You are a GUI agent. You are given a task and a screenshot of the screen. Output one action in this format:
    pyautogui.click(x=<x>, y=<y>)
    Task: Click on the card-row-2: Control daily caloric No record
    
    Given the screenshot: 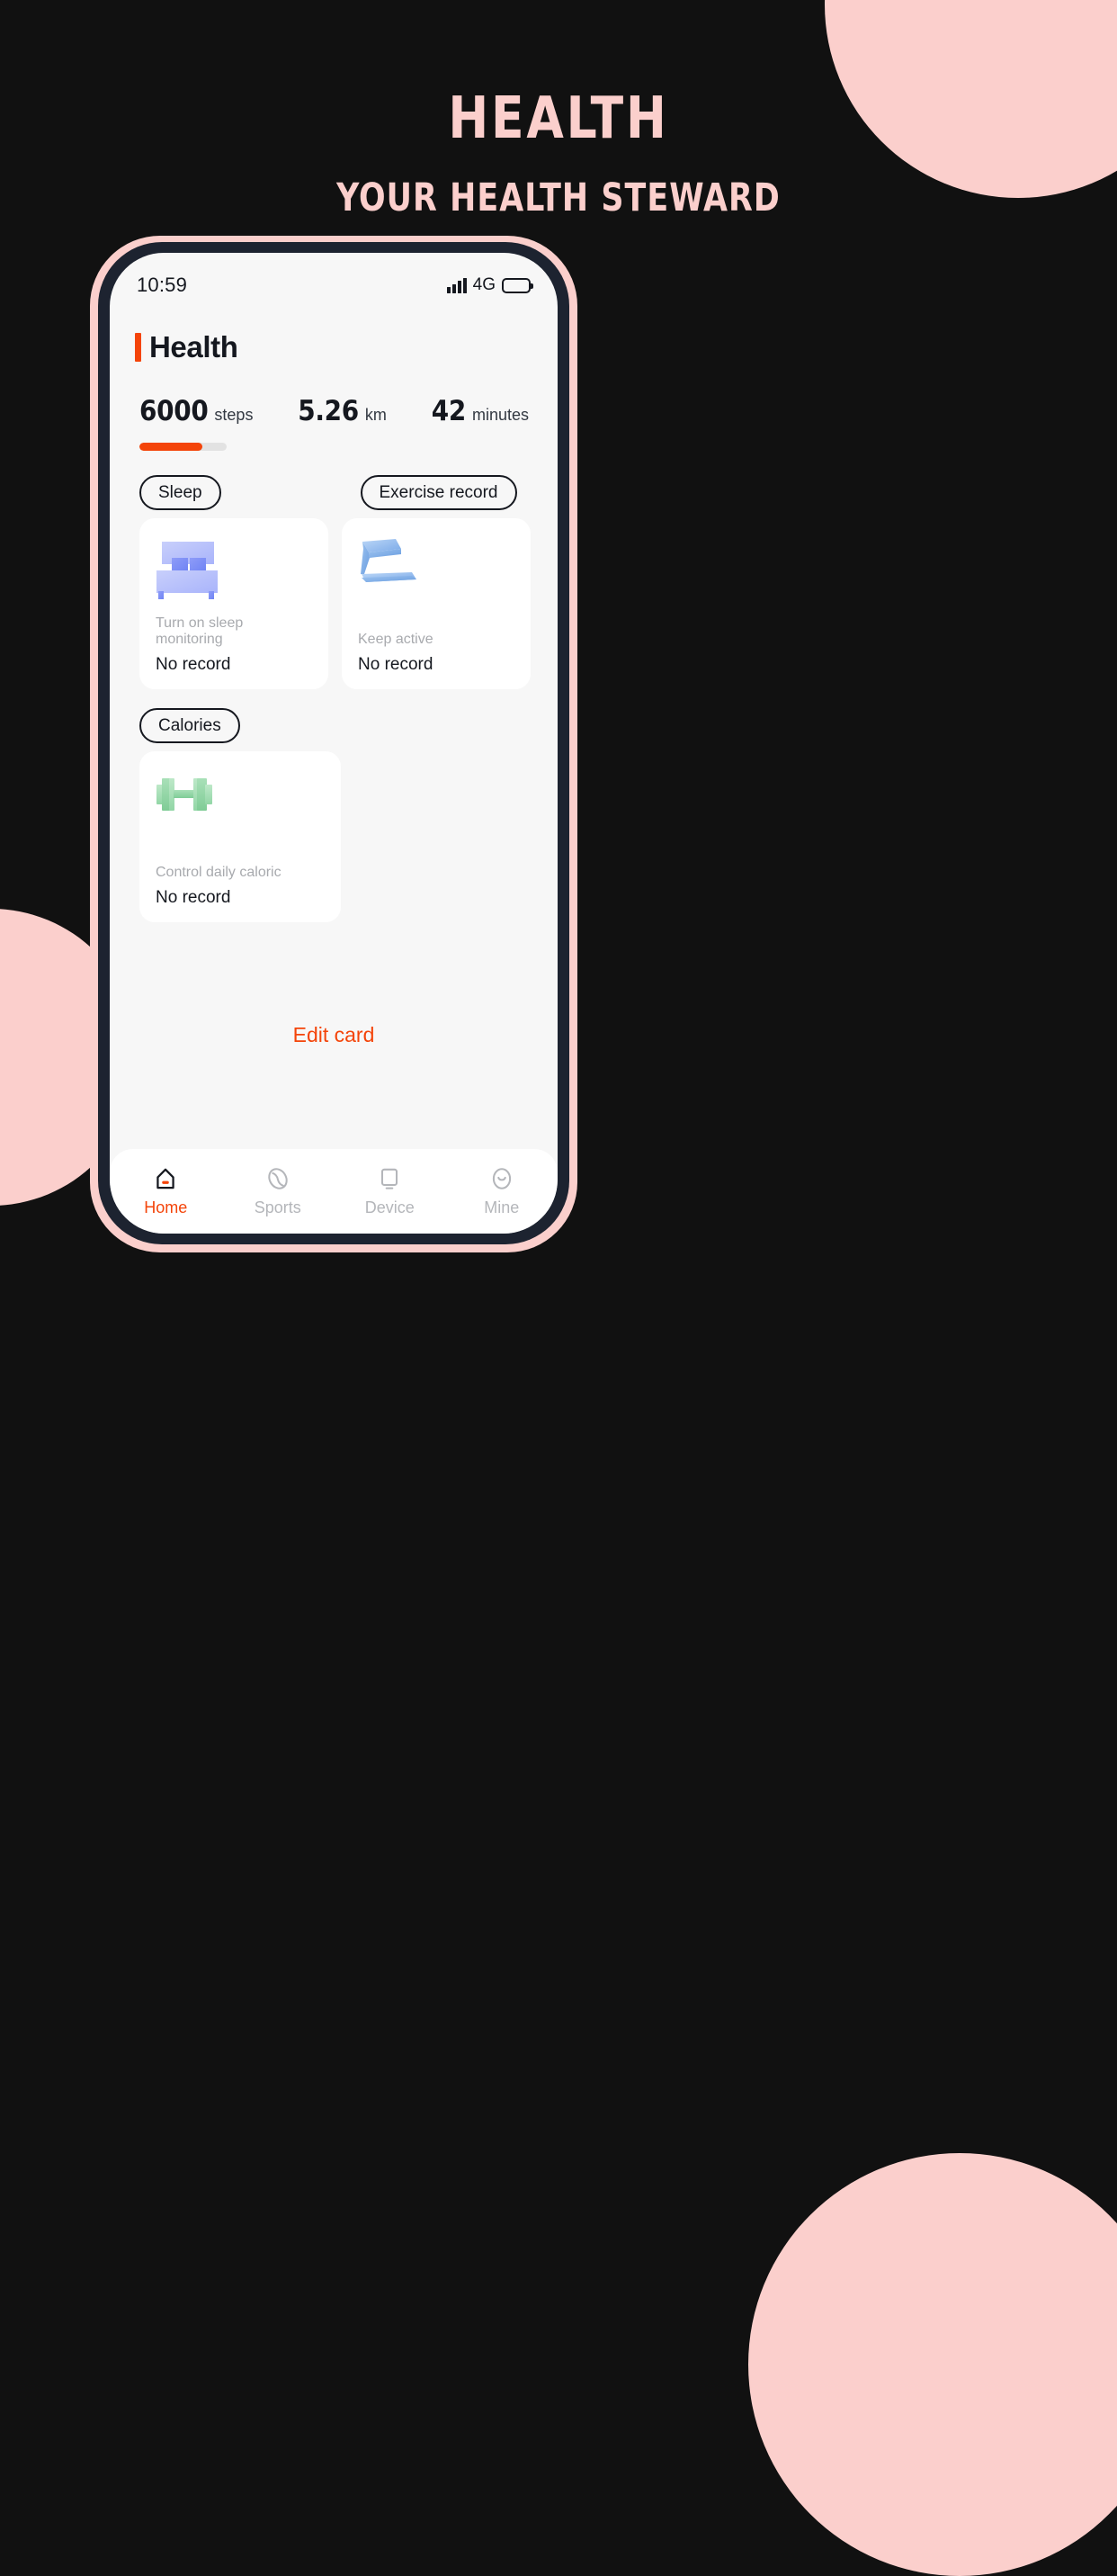 What is the action you would take?
    pyautogui.click(x=334, y=837)
    